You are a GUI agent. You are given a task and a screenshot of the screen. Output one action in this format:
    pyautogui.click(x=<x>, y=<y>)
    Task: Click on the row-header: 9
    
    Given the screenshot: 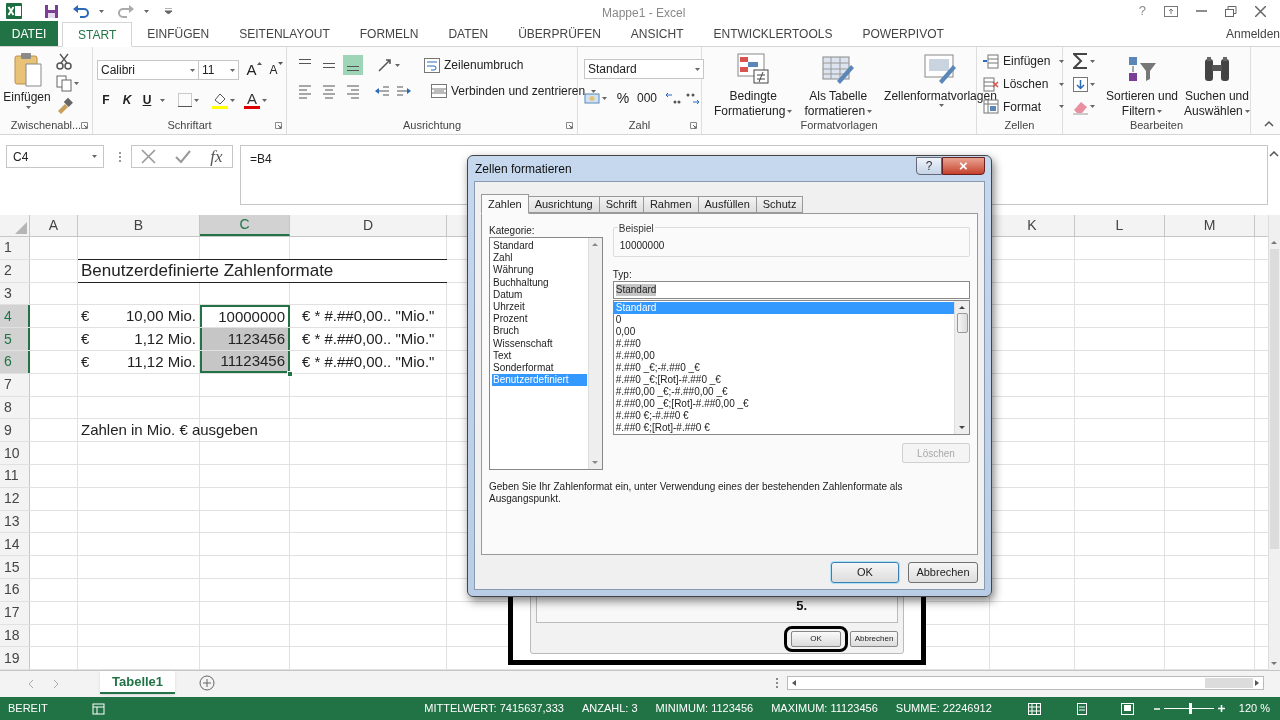 What is the action you would take?
    pyautogui.click(x=15, y=430)
    